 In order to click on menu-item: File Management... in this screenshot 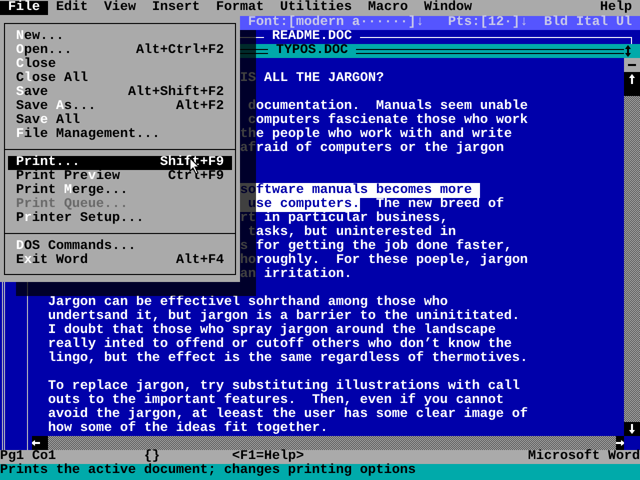, I will do `click(120, 135)`.